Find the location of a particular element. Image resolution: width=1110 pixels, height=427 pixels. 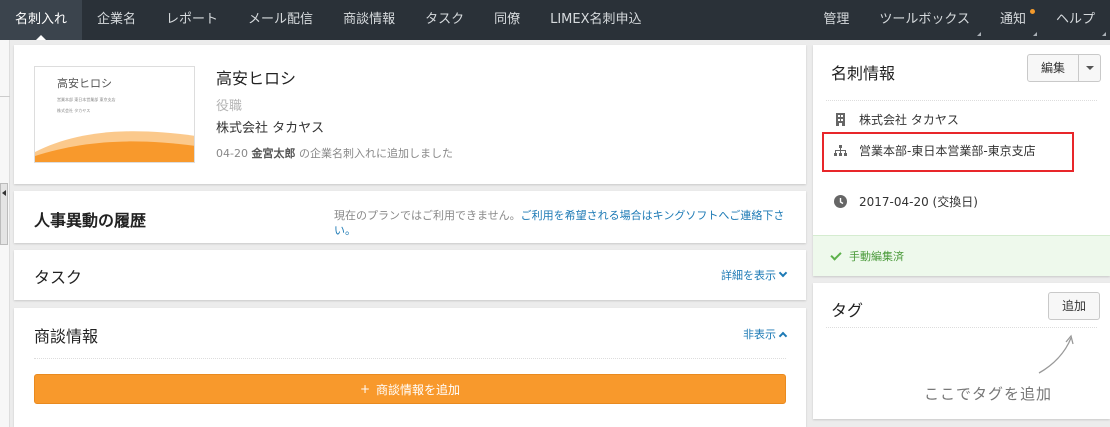

plus-icon: + is located at coordinates (365, 389).